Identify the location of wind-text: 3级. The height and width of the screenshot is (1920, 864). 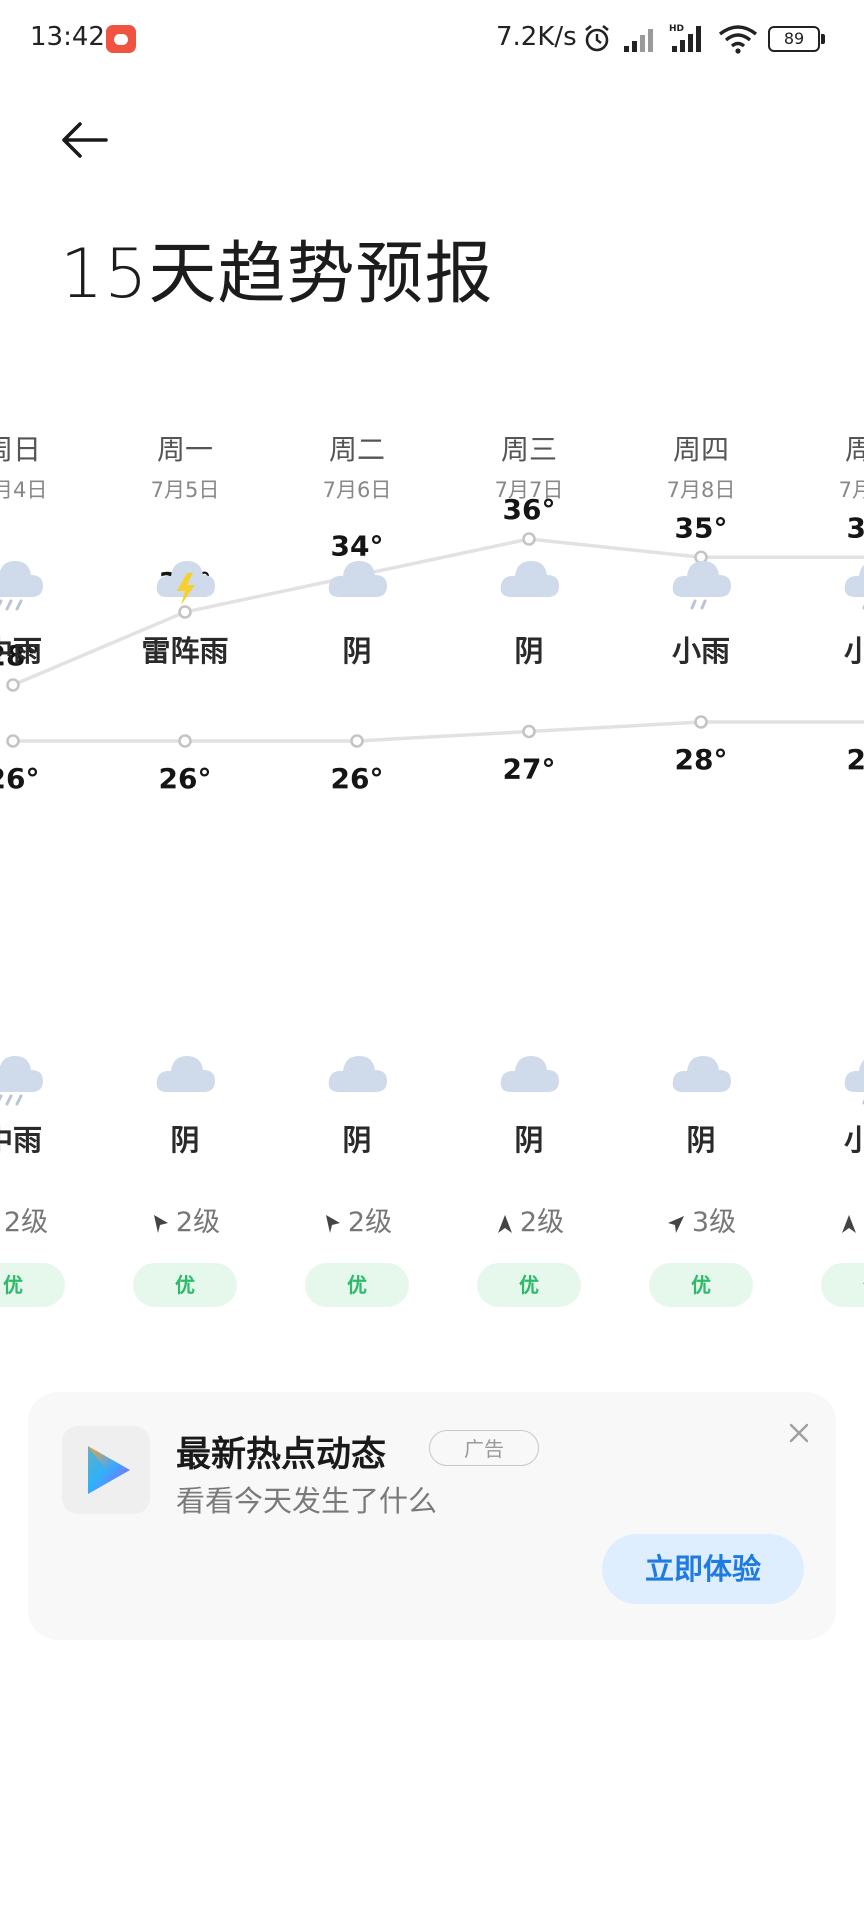
(714, 1222).